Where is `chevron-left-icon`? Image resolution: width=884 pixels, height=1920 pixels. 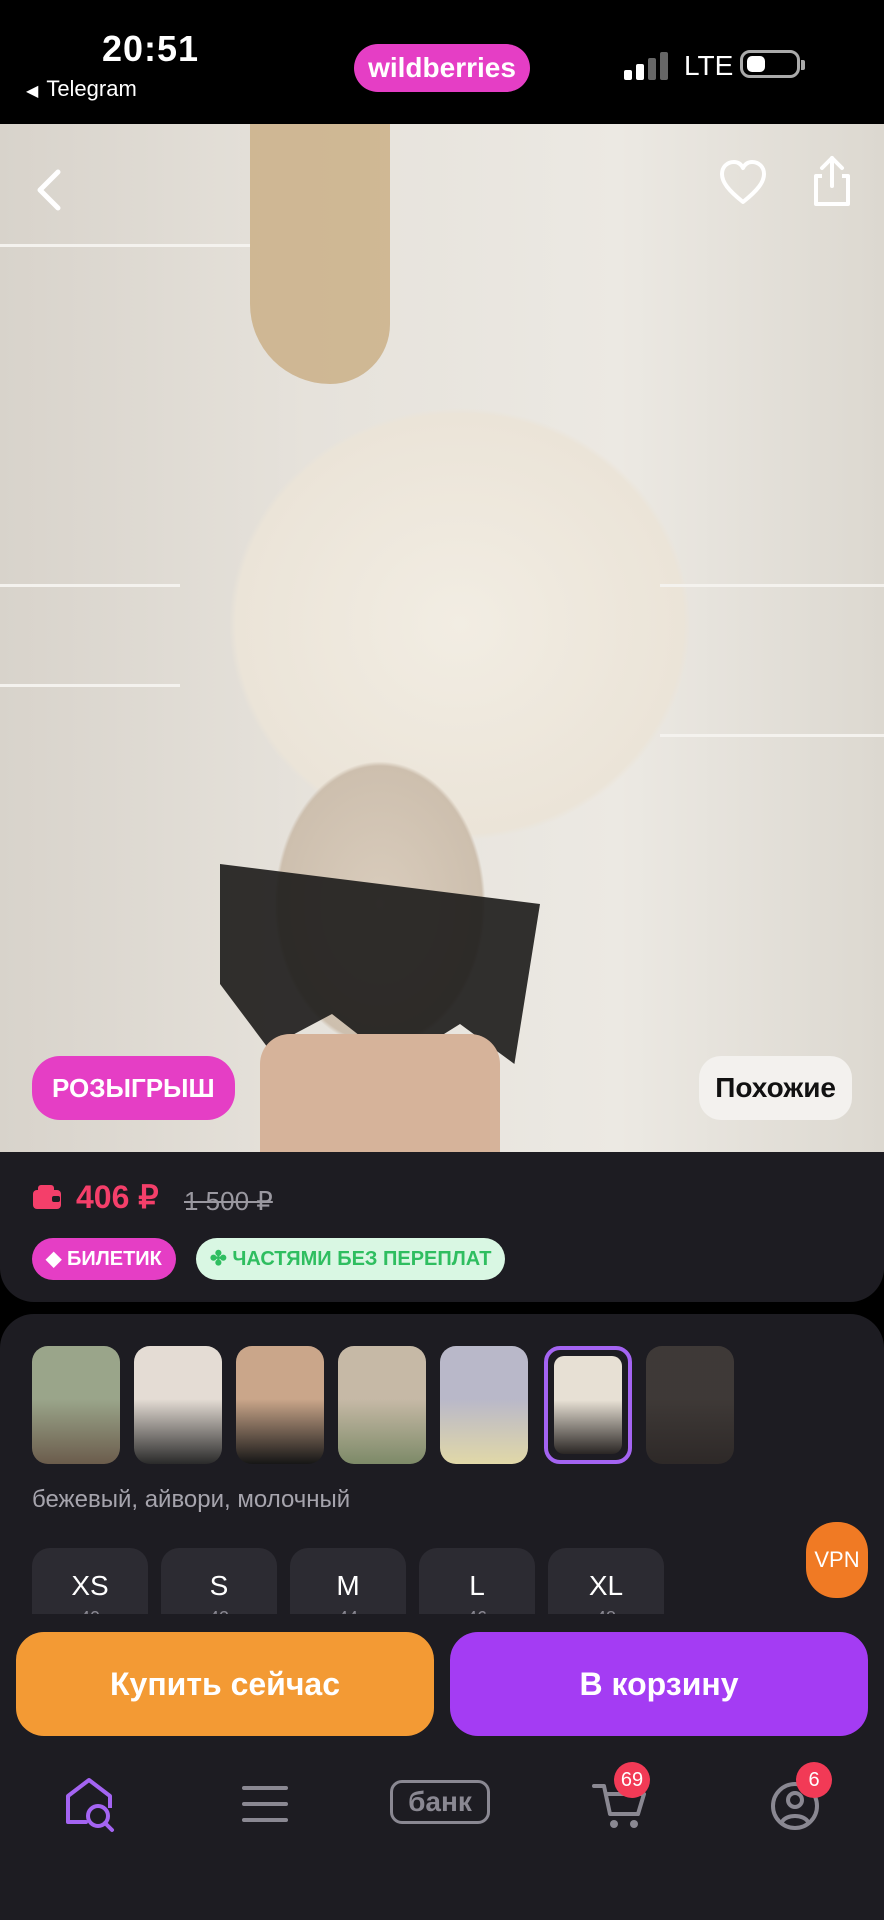 chevron-left-icon is located at coordinates (50, 190).